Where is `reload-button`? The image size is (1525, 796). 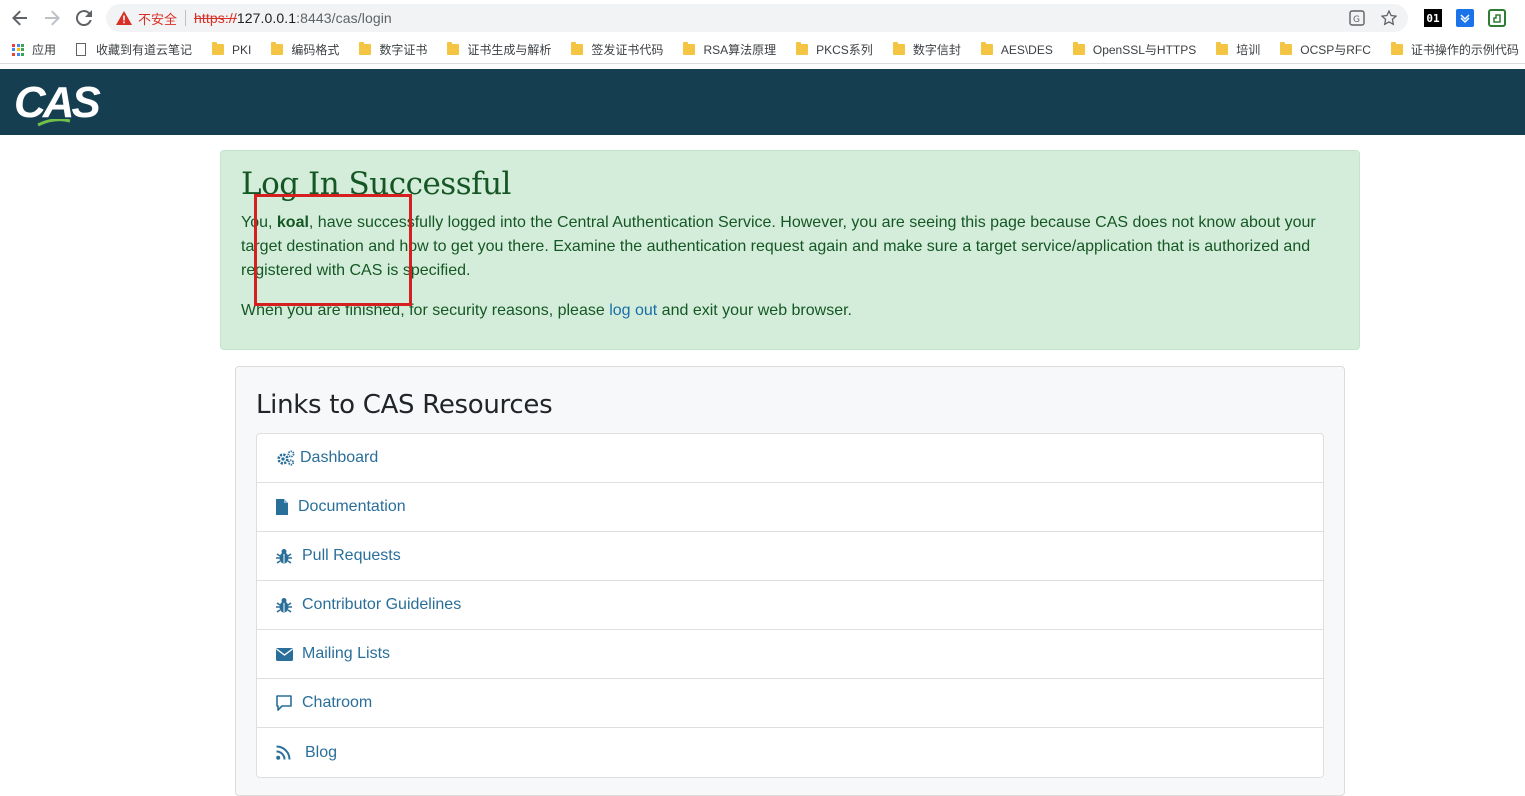 reload-button is located at coordinates (84, 18).